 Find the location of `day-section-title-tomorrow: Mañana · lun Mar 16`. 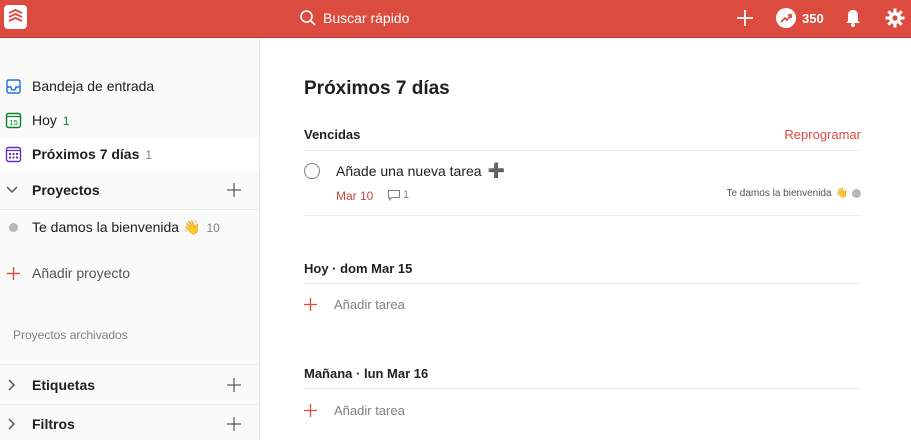

day-section-title-tomorrow: Mañana · lun Mar 16 is located at coordinates (366, 373).